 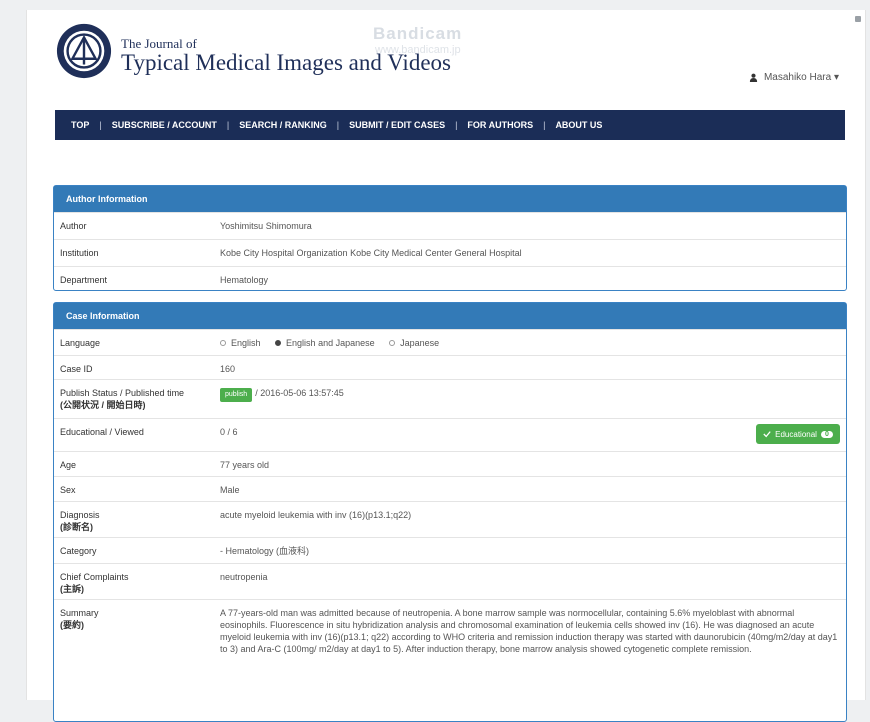 What do you see at coordinates (76, 369) in the screenshot?
I see `case-id-label: Case ID` at bounding box center [76, 369].